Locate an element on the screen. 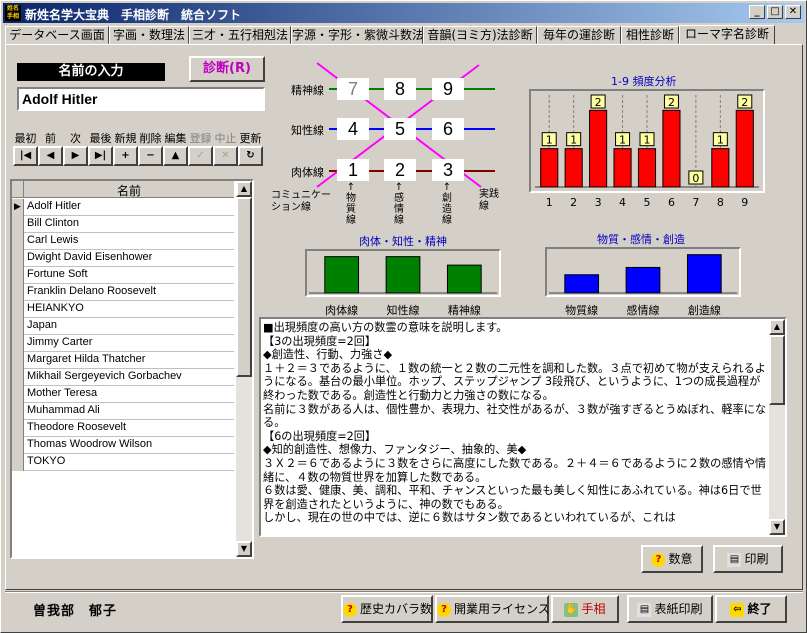  grid-cell-8: 8 is located at coordinates (400, 89).